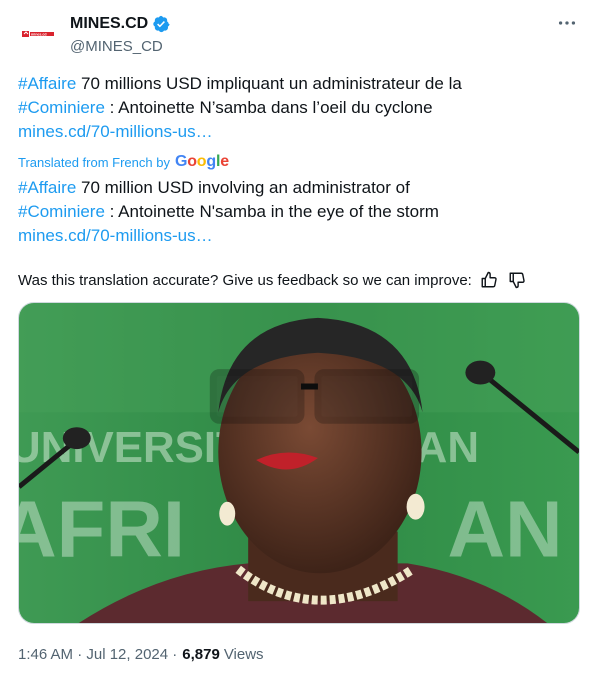  What do you see at coordinates (567, 23) in the screenshot?
I see `more-options-icon` at bounding box center [567, 23].